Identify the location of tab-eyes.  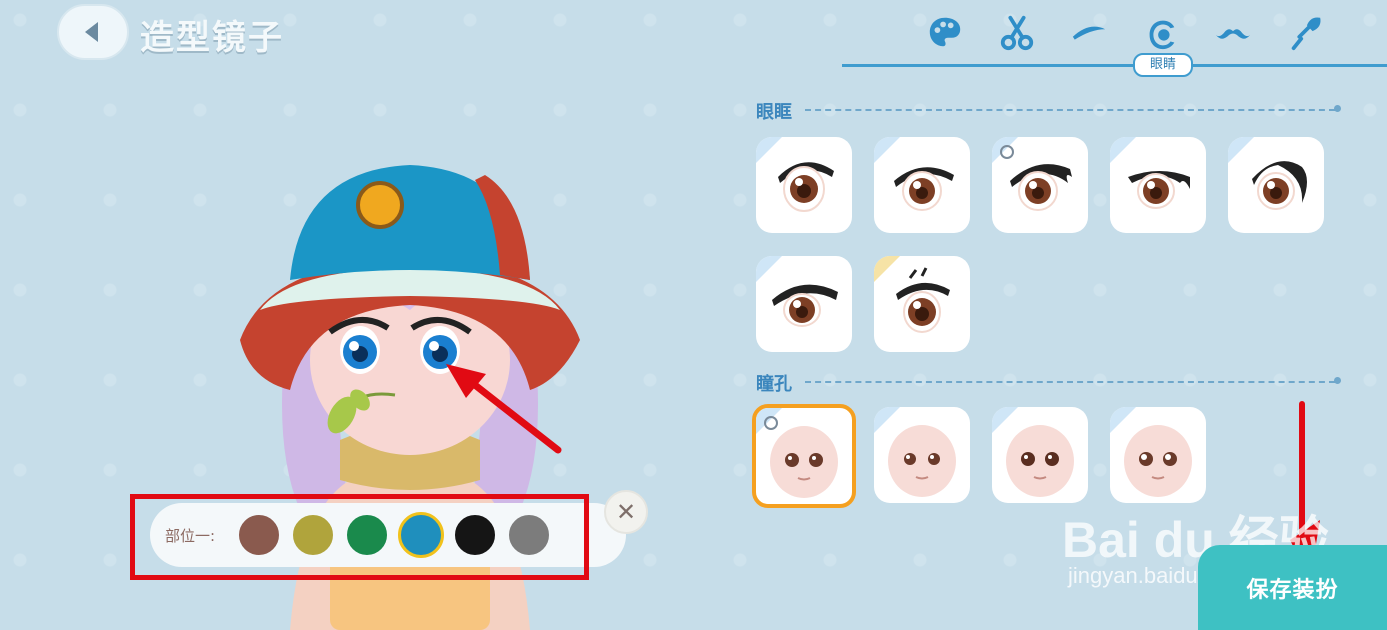
(1161, 33).